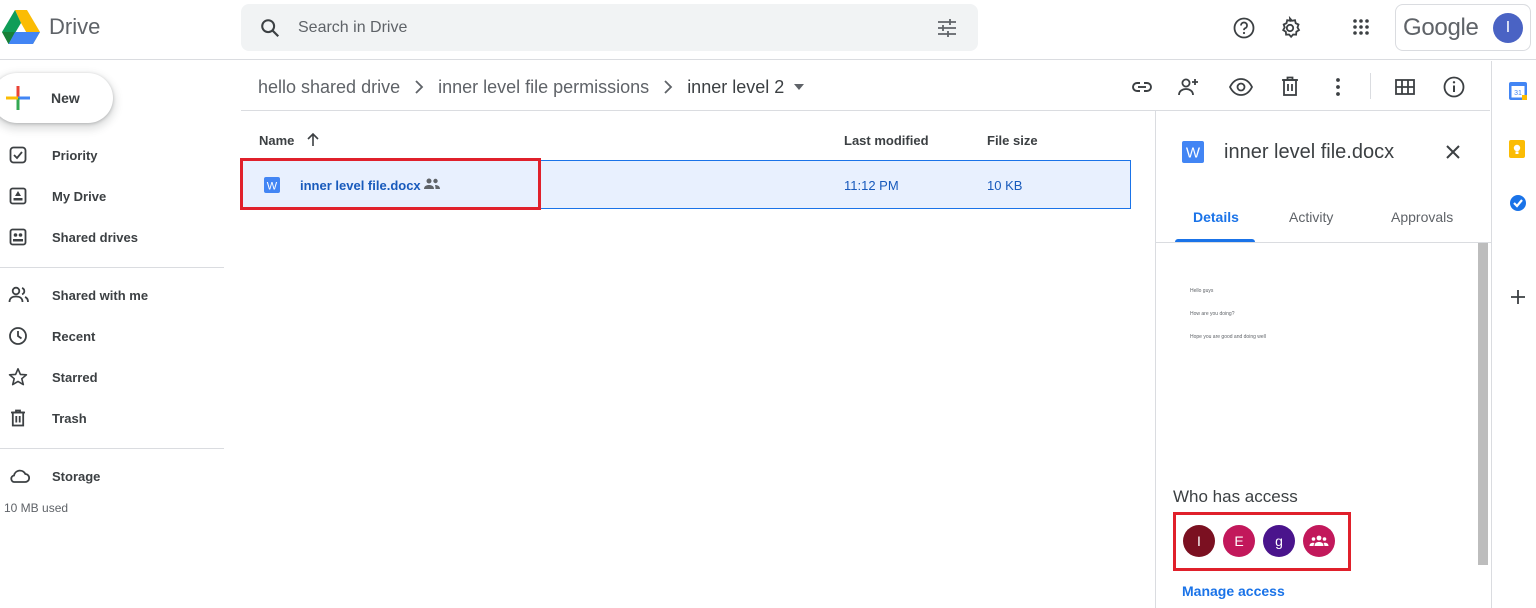 Image resolution: width=1536 pixels, height=608 pixels. Describe the element at coordinates (1453, 152) in the screenshot. I see `close-icon` at that location.